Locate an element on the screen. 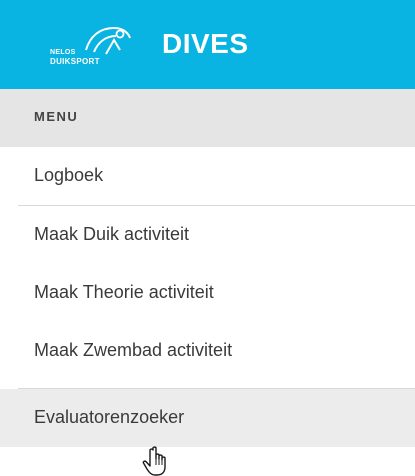  logo-text-duiksport: DUIKSPORT is located at coordinates (75, 61).